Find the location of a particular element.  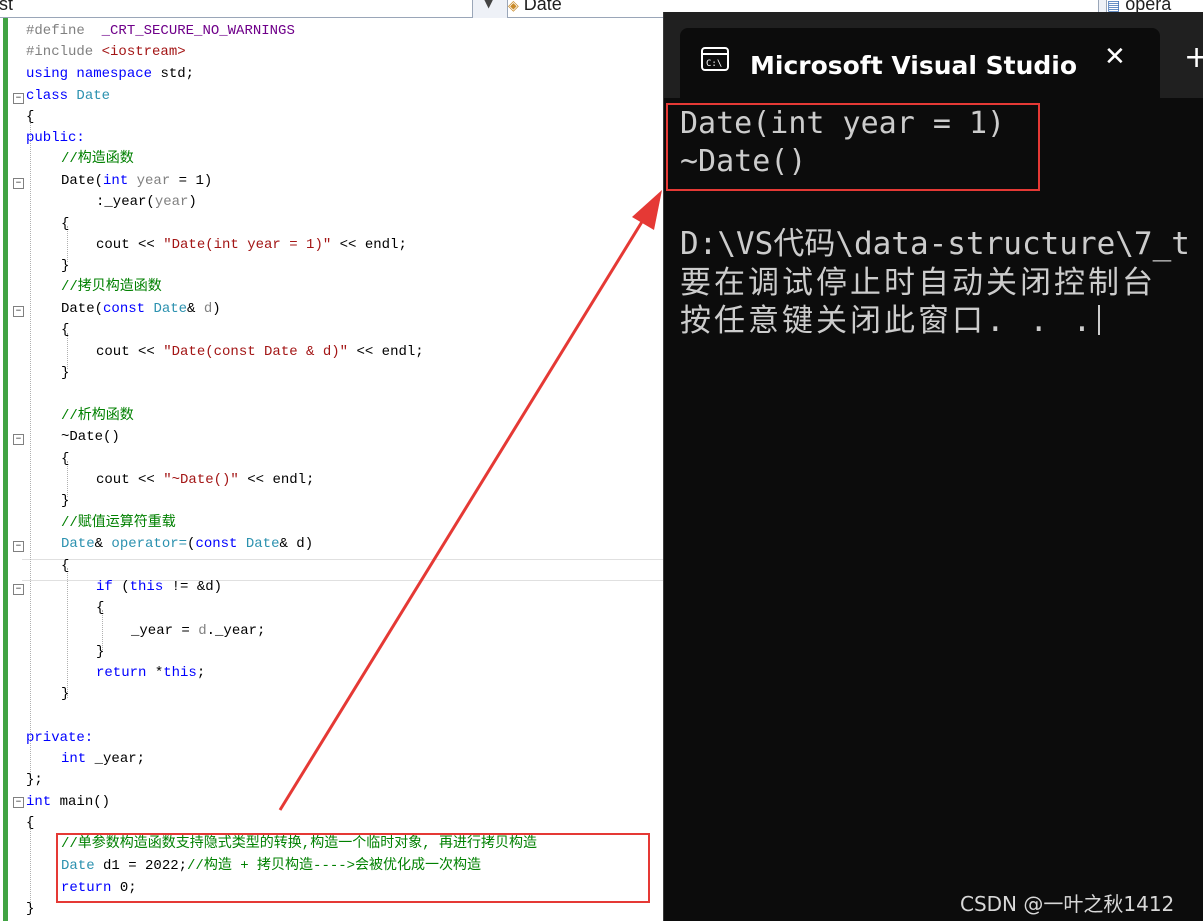

code-line: //析构函数 is located at coordinates (97, 416).